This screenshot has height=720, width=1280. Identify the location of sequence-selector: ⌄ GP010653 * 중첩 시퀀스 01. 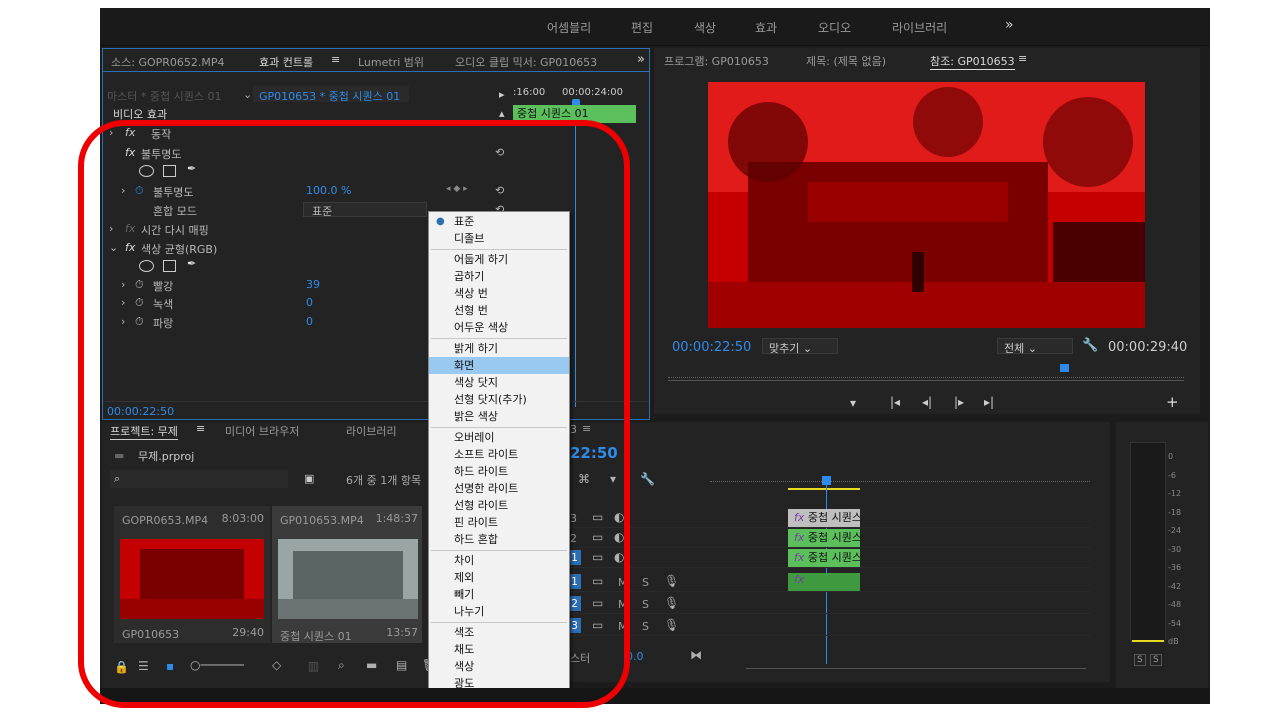
(326, 94).